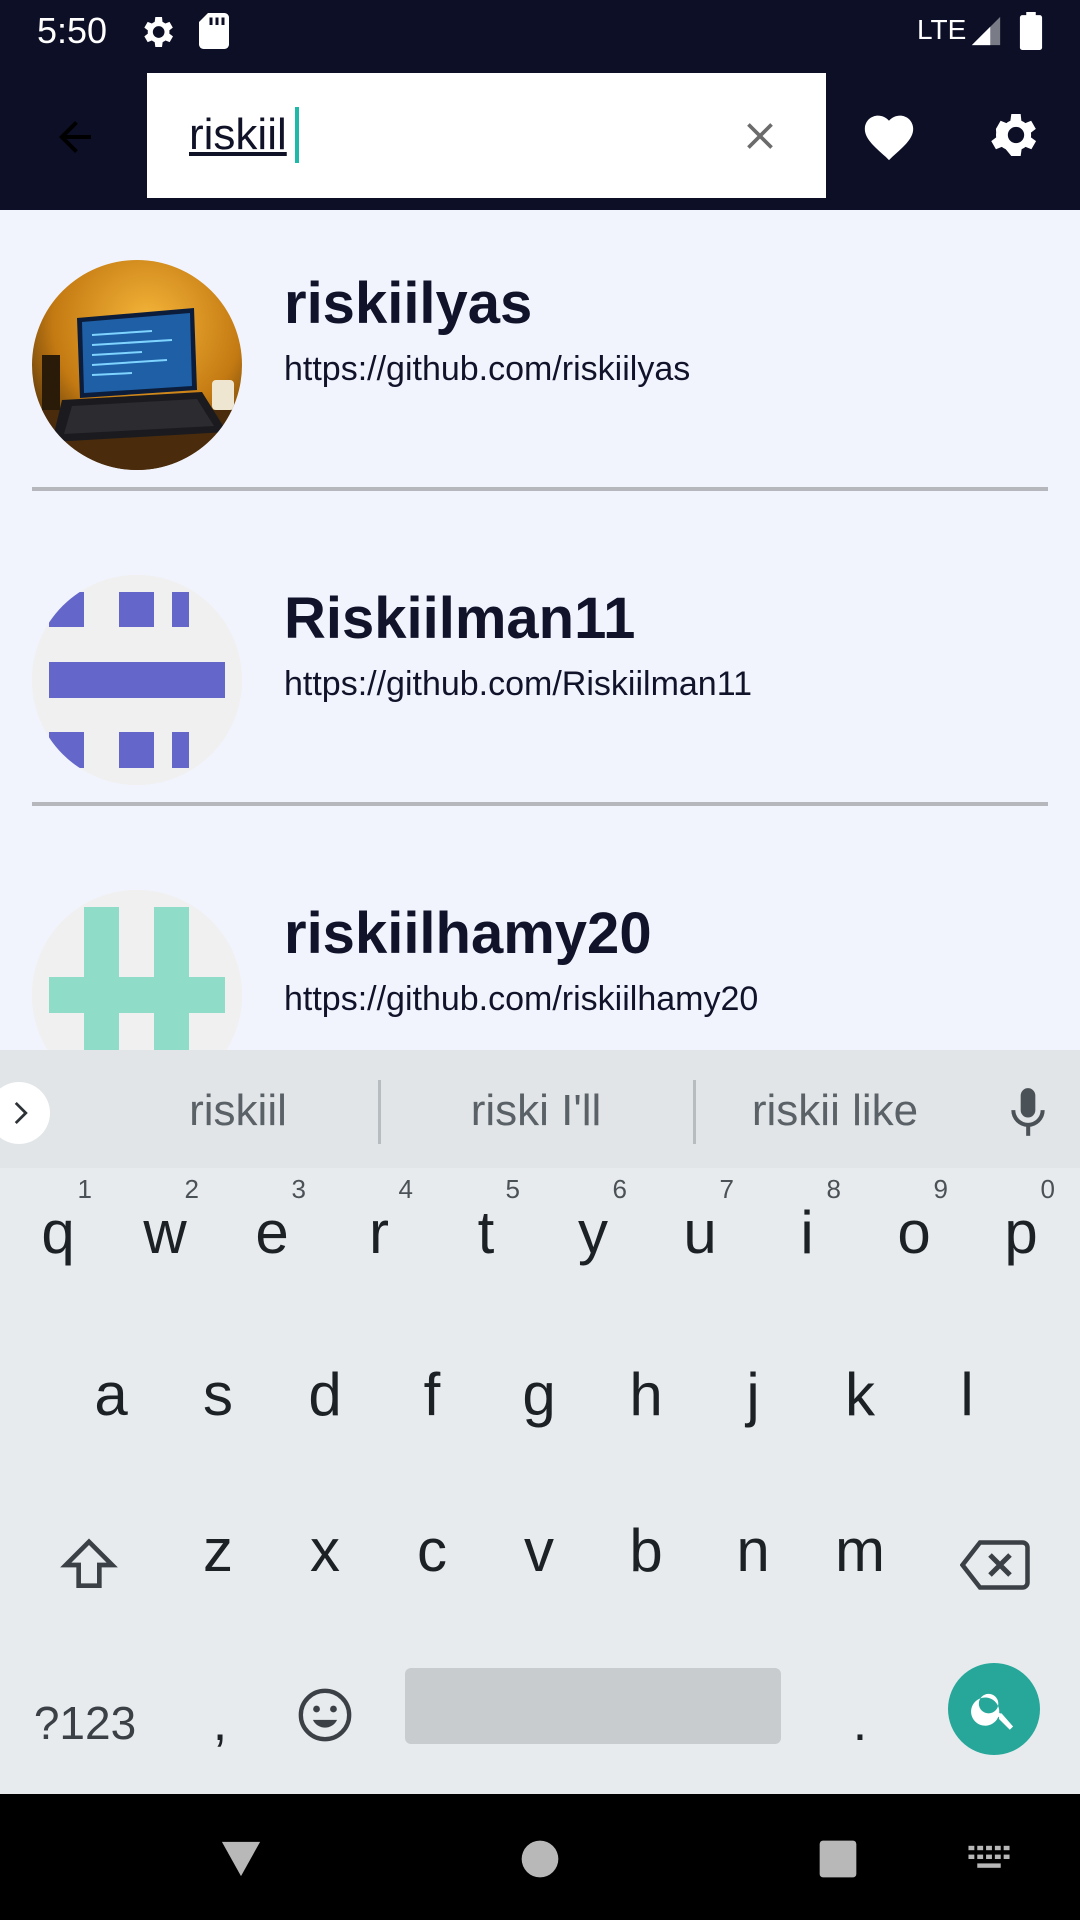 Image resolution: width=1080 pixels, height=1920 pixels. I want to click on key-x: x, so click(325, 1551).